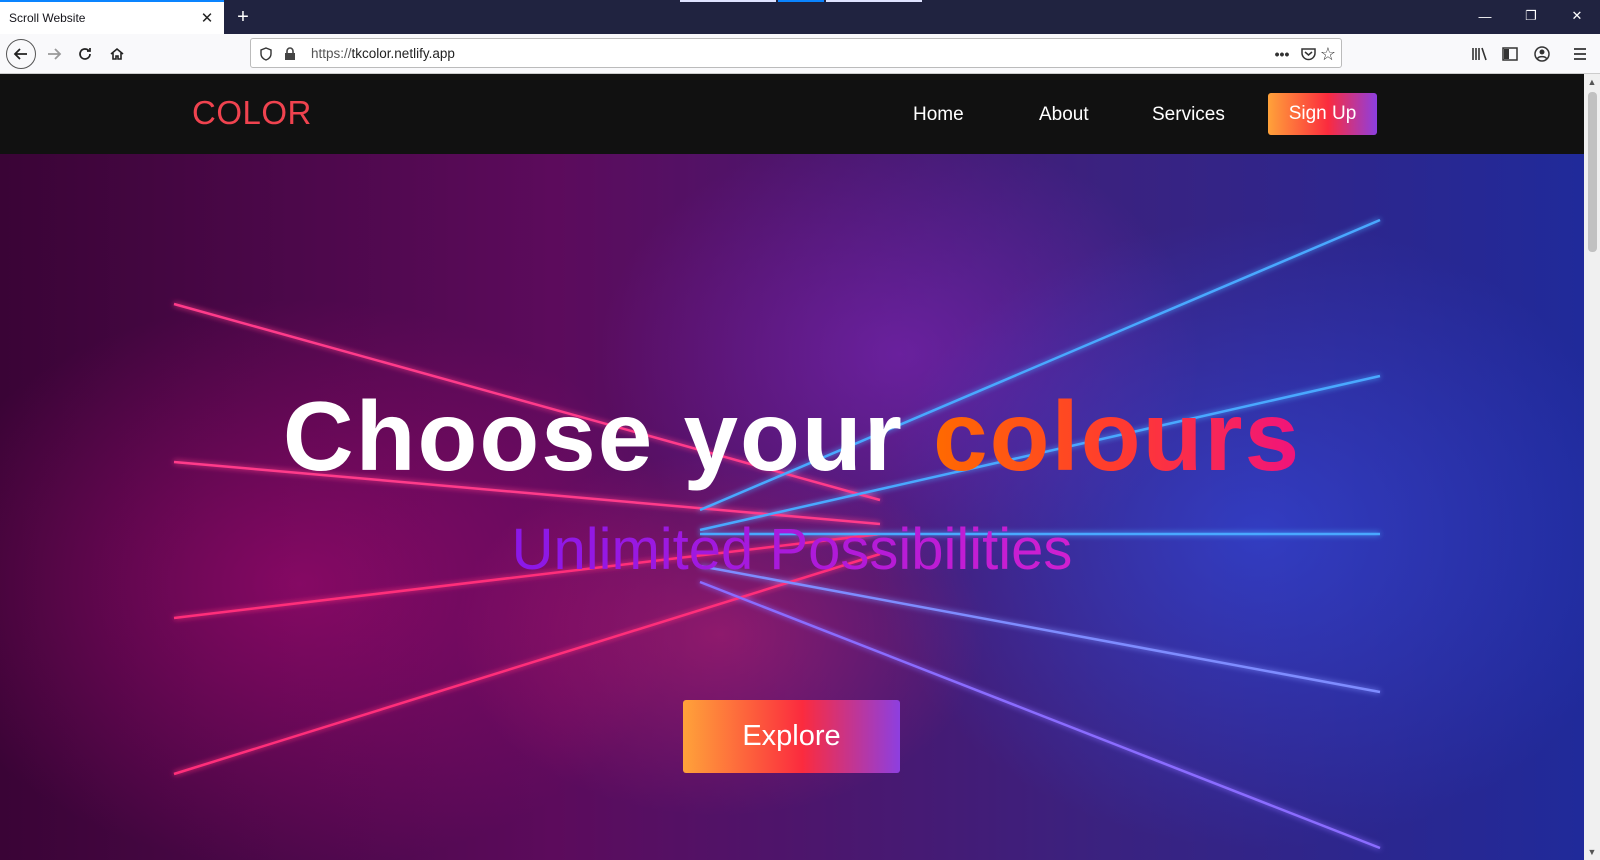  Describe the element at coordinates (112, 17) in the screenshot. I see `browser-tab: Scroll Website ✕` at that location.